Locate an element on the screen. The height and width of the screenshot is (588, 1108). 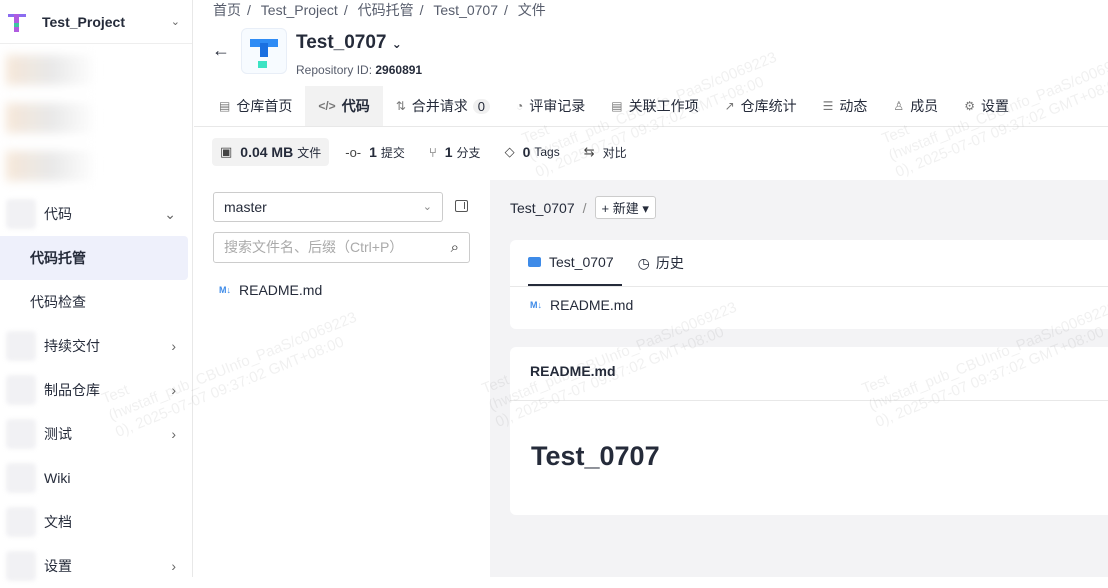
sidebar-item-artifacts: 制品仓库 › is located at coordinates (96, 390).